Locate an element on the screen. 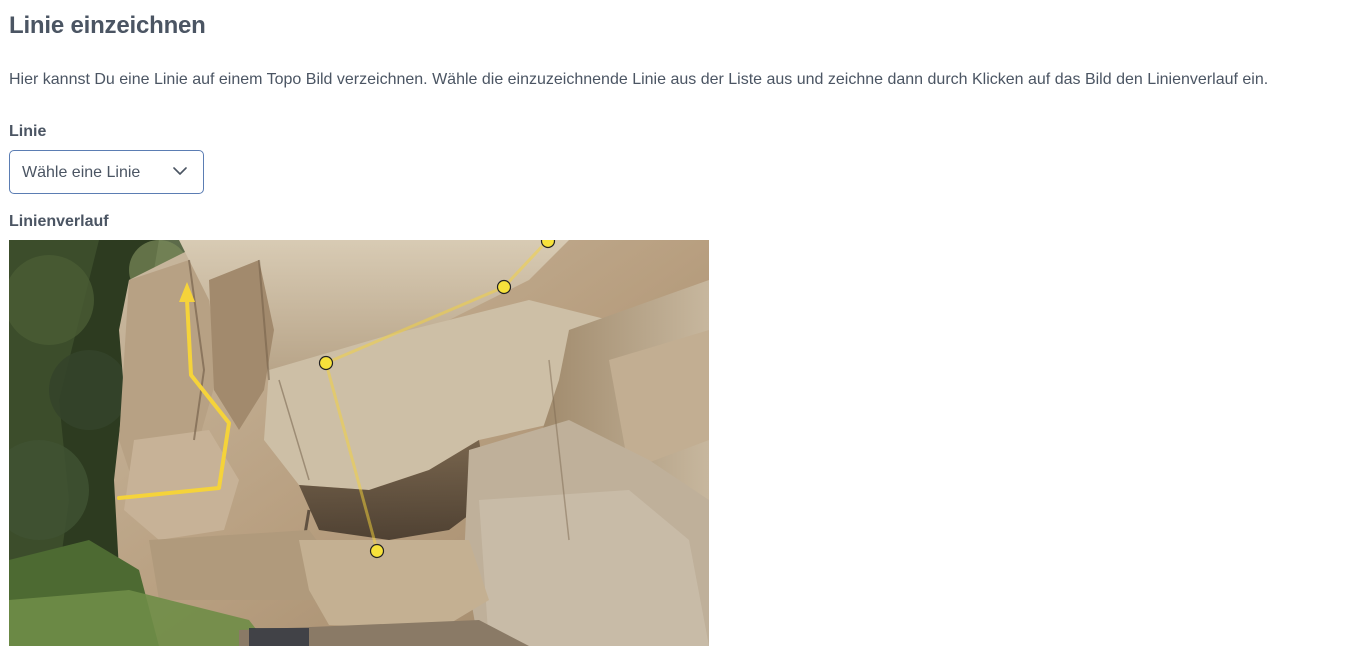 The width and height of the screenshot is (1368, 658). line-select: Wähle eine Linie is located at coordinates (106, 172).